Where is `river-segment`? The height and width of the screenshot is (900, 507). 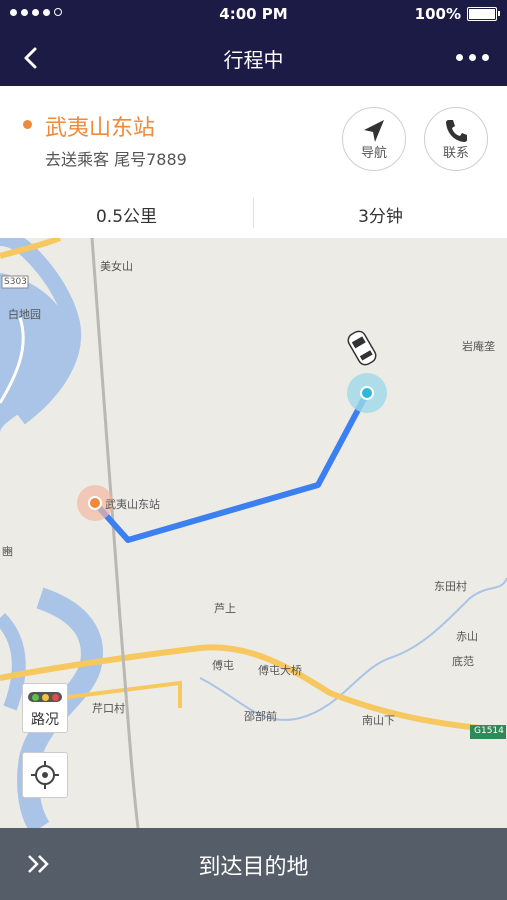
river-segment is located at coordinates (13, 662).